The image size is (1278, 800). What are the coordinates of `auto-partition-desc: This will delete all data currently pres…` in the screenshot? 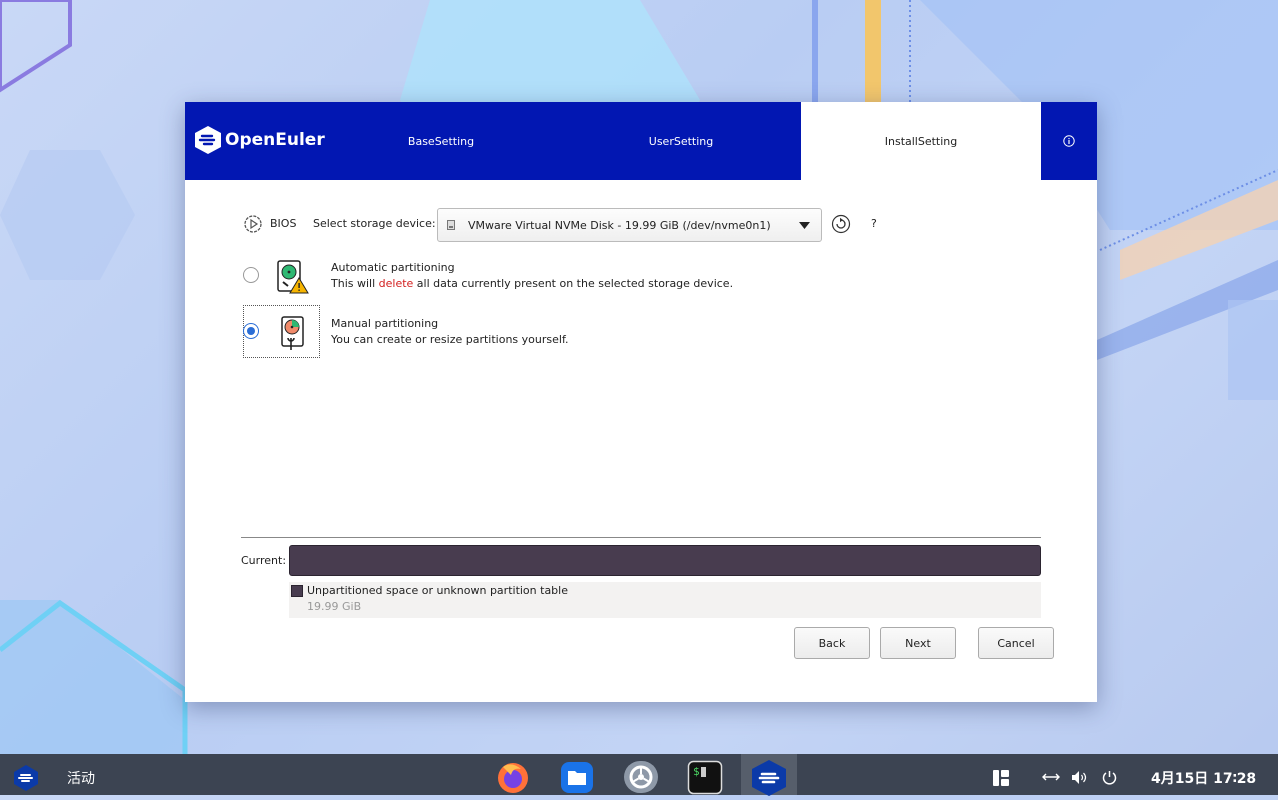 It's located at (532, 283).